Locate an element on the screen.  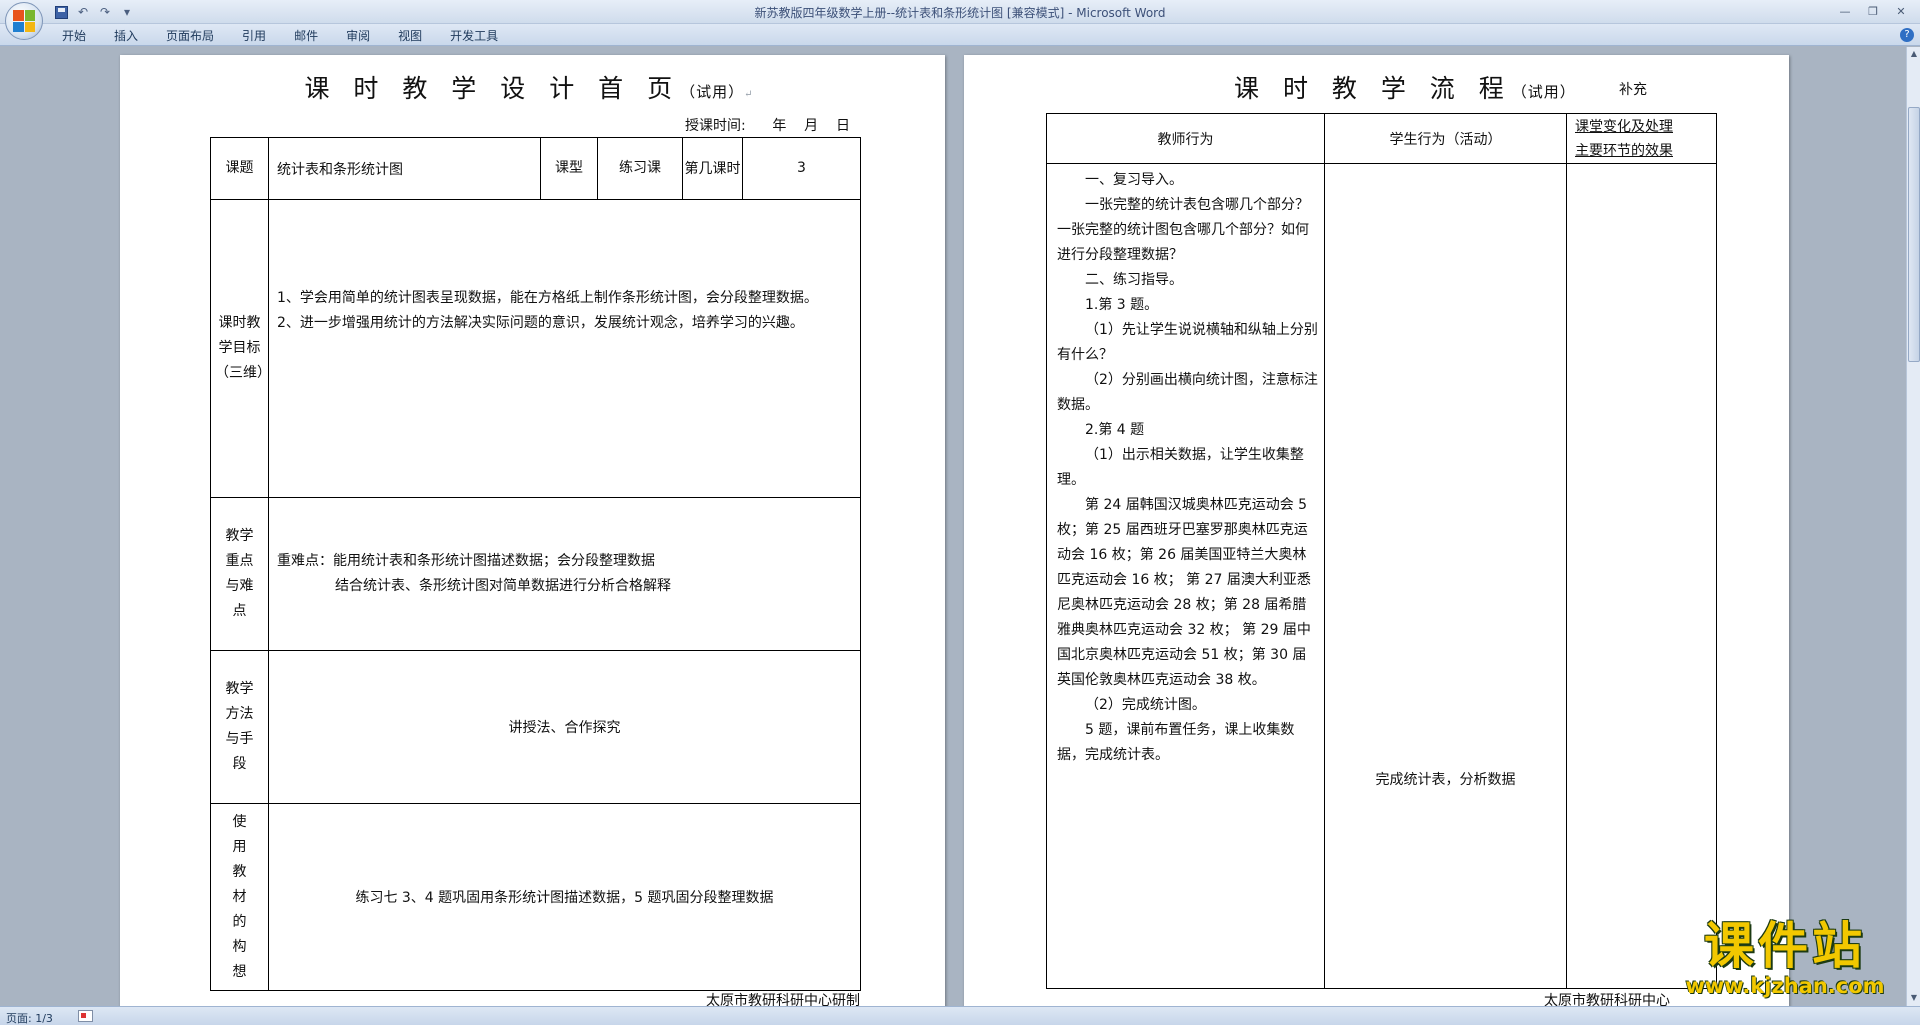
topic-value: 统计表和条形统计图 is located at coordinates (404, 168).